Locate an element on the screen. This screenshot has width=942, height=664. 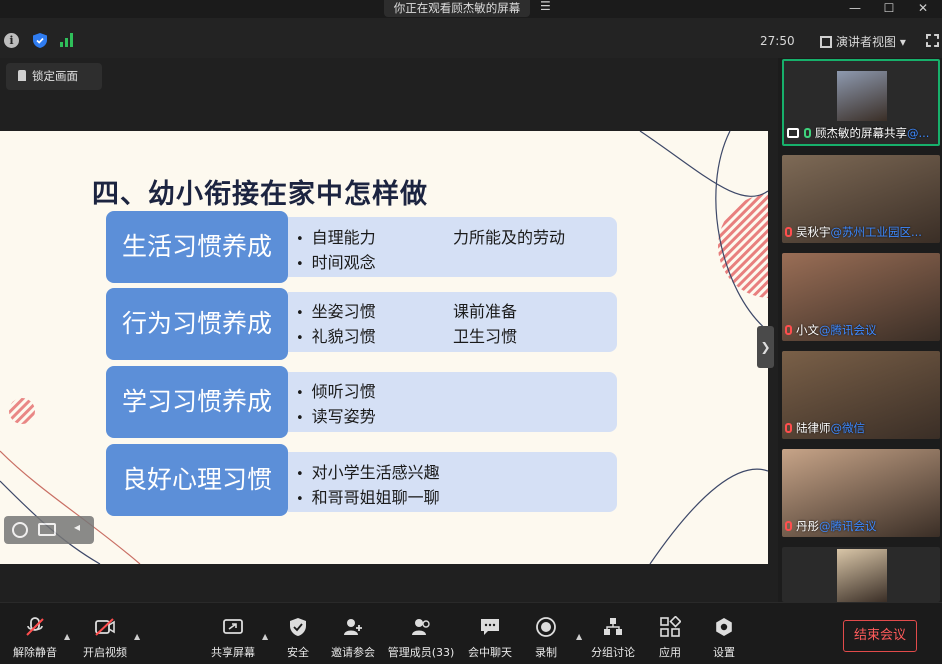
emoji-icon is located at coordinates (20, 530).